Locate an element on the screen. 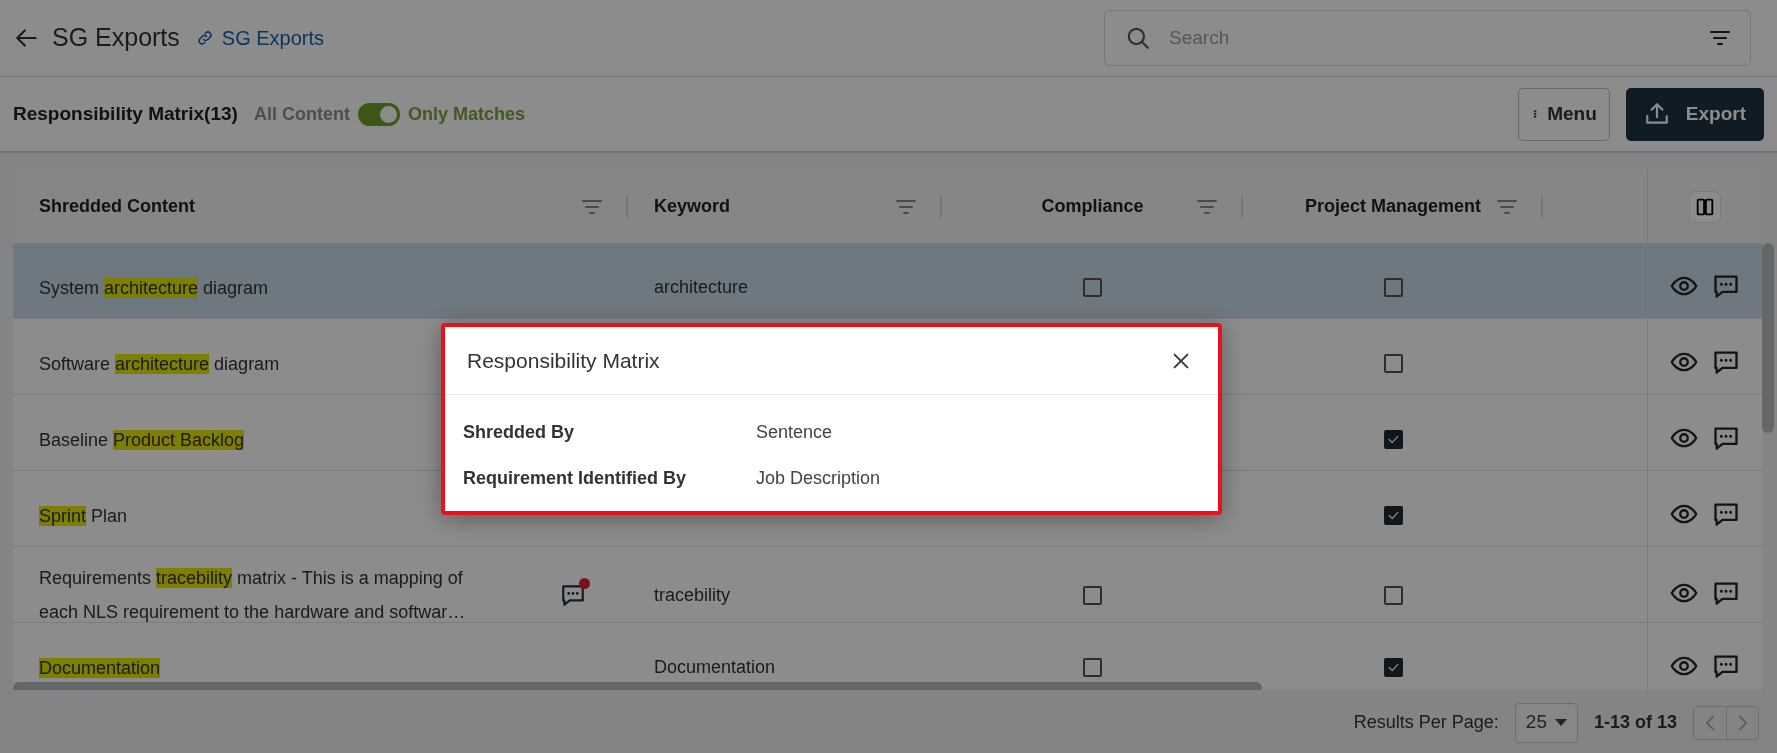 This screenshot has height=753, width=1777. link-icon is located at coordinates (204, 38).